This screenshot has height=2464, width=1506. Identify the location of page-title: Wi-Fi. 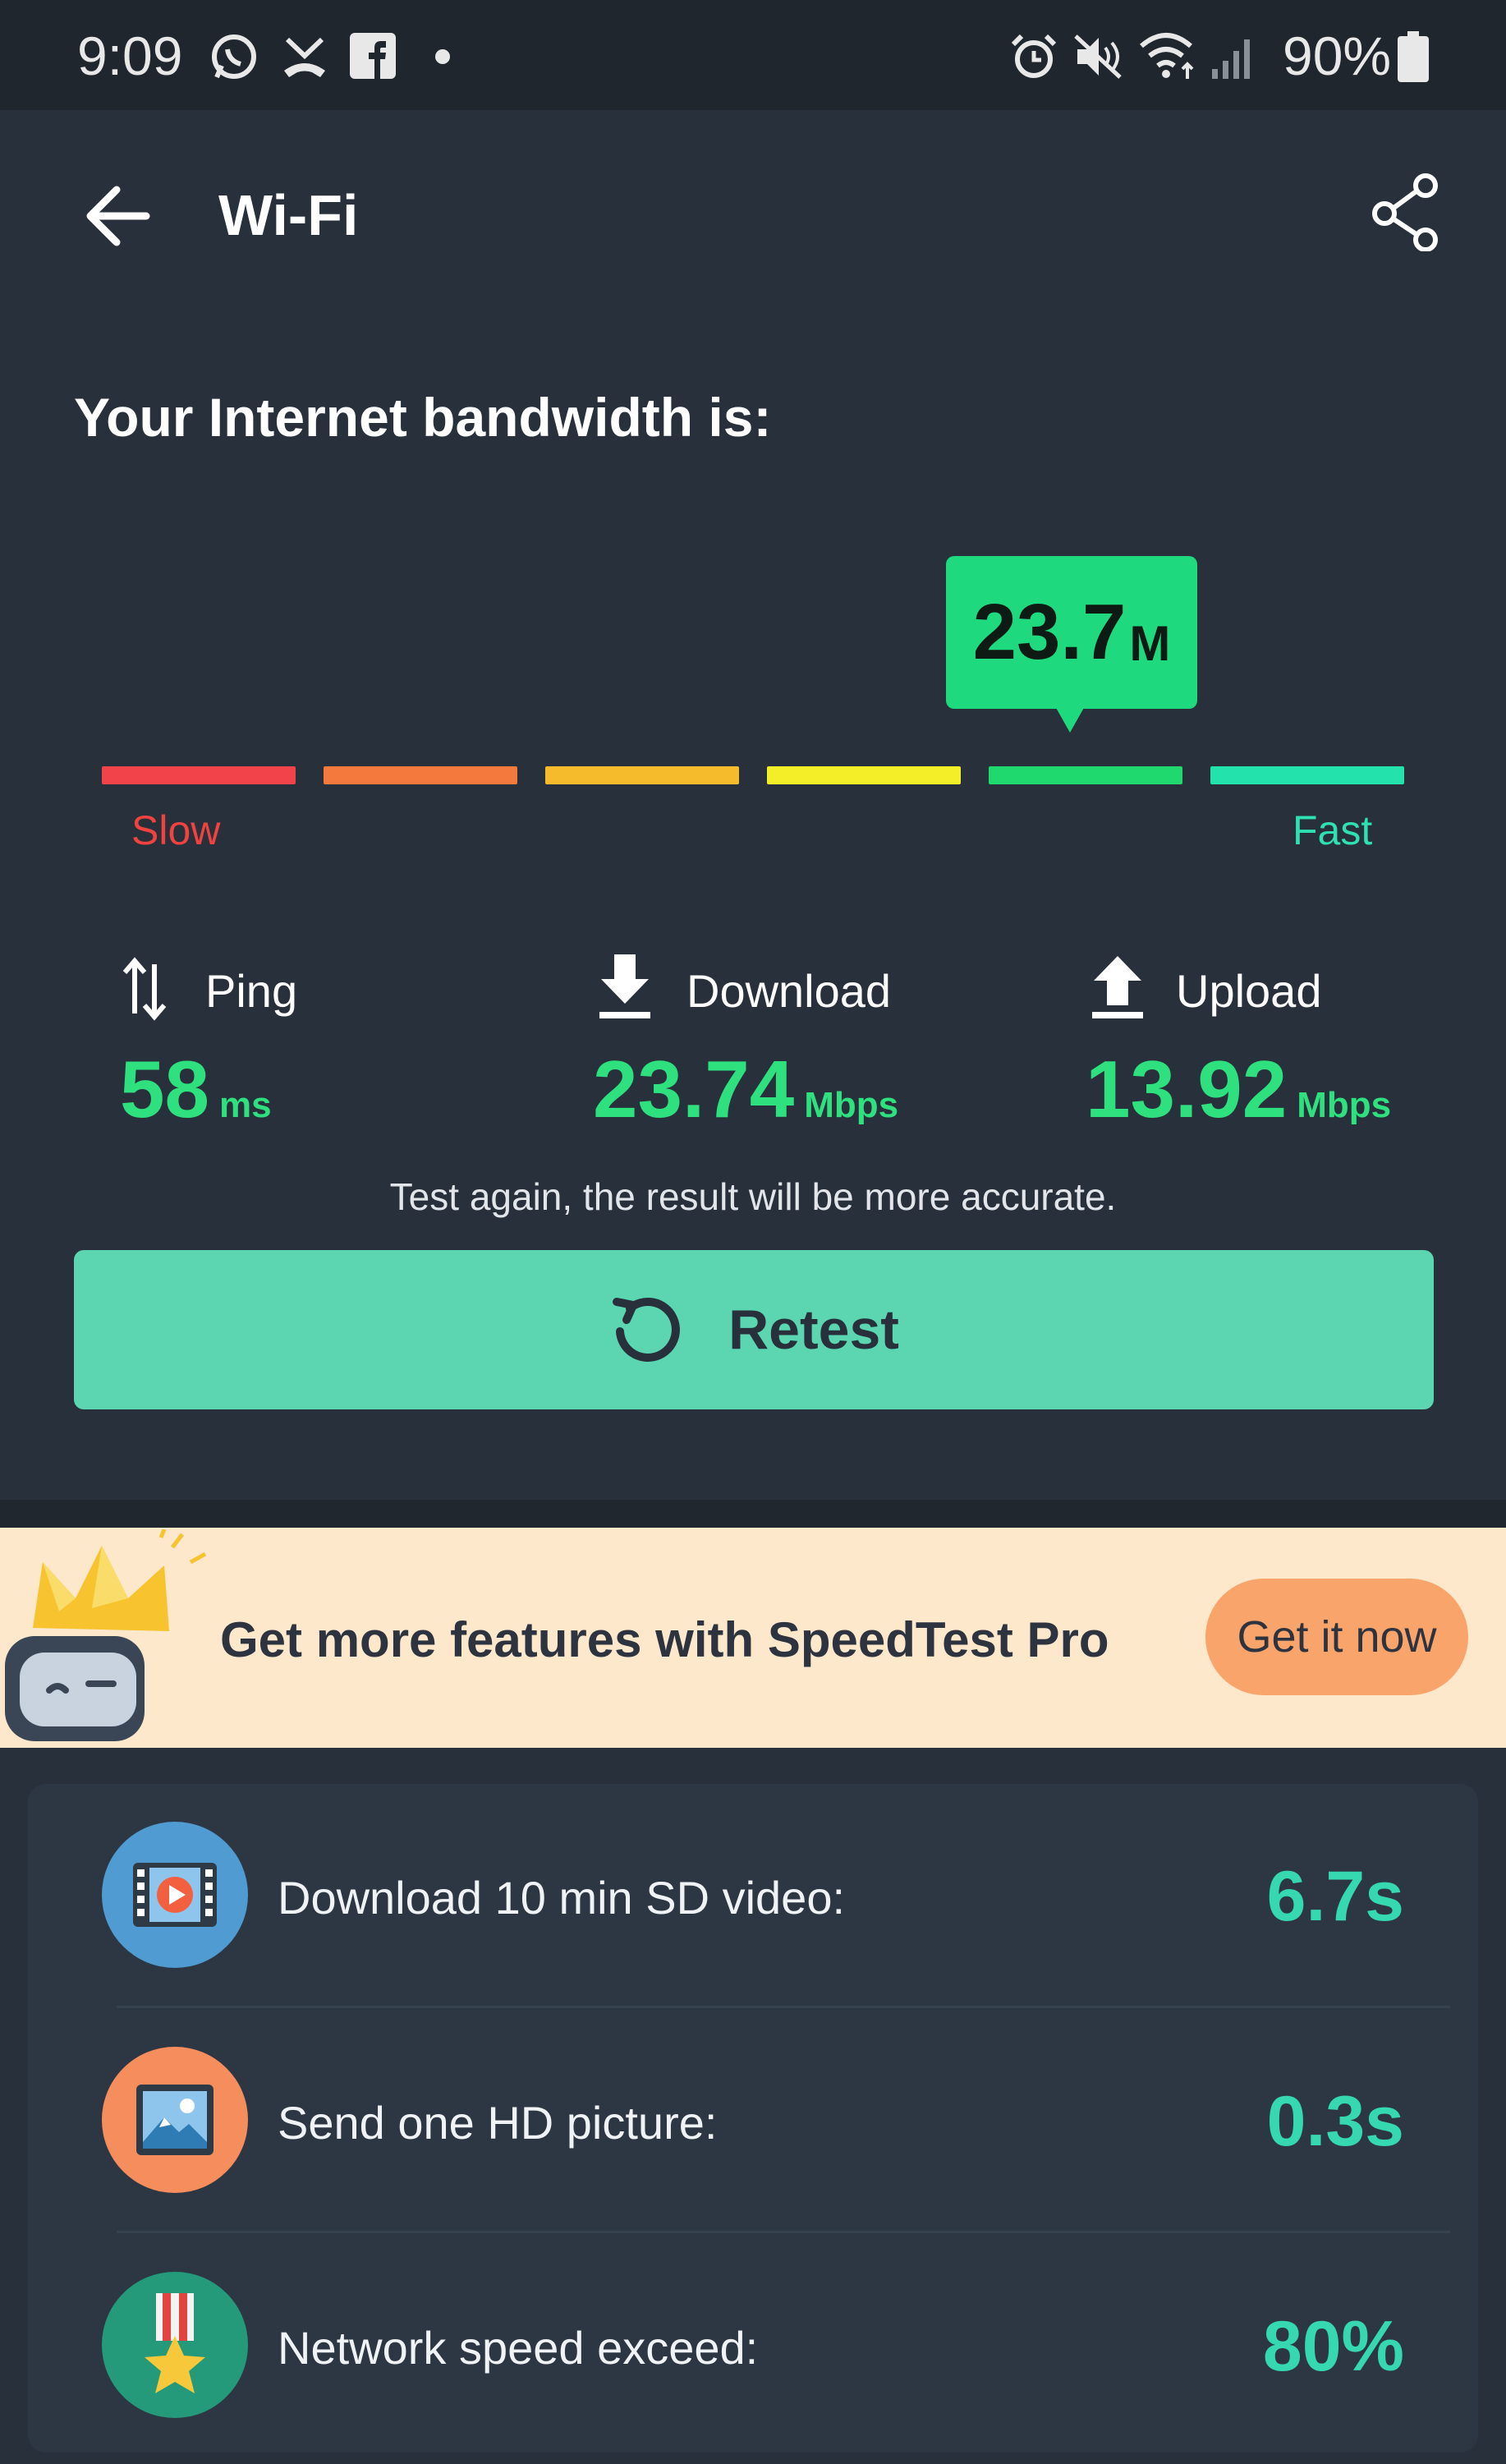
(288, 215).